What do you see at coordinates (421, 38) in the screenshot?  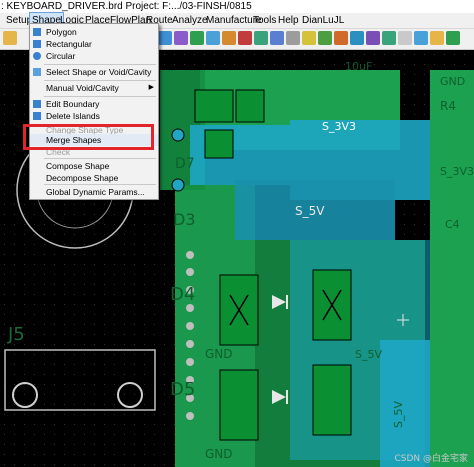 I see `toolbar-drc-icon` at bounding box center [421, 38].